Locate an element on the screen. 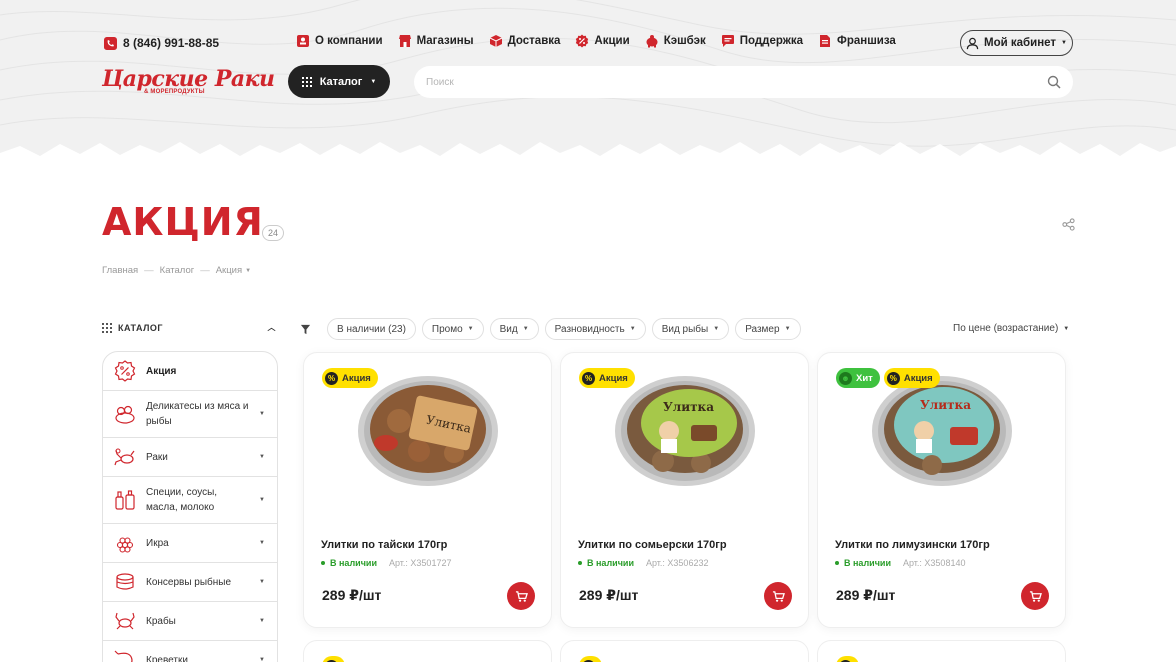 The image size is (1176, 662). nav-support-label: Поддержка is located at coordinates (771, 41).